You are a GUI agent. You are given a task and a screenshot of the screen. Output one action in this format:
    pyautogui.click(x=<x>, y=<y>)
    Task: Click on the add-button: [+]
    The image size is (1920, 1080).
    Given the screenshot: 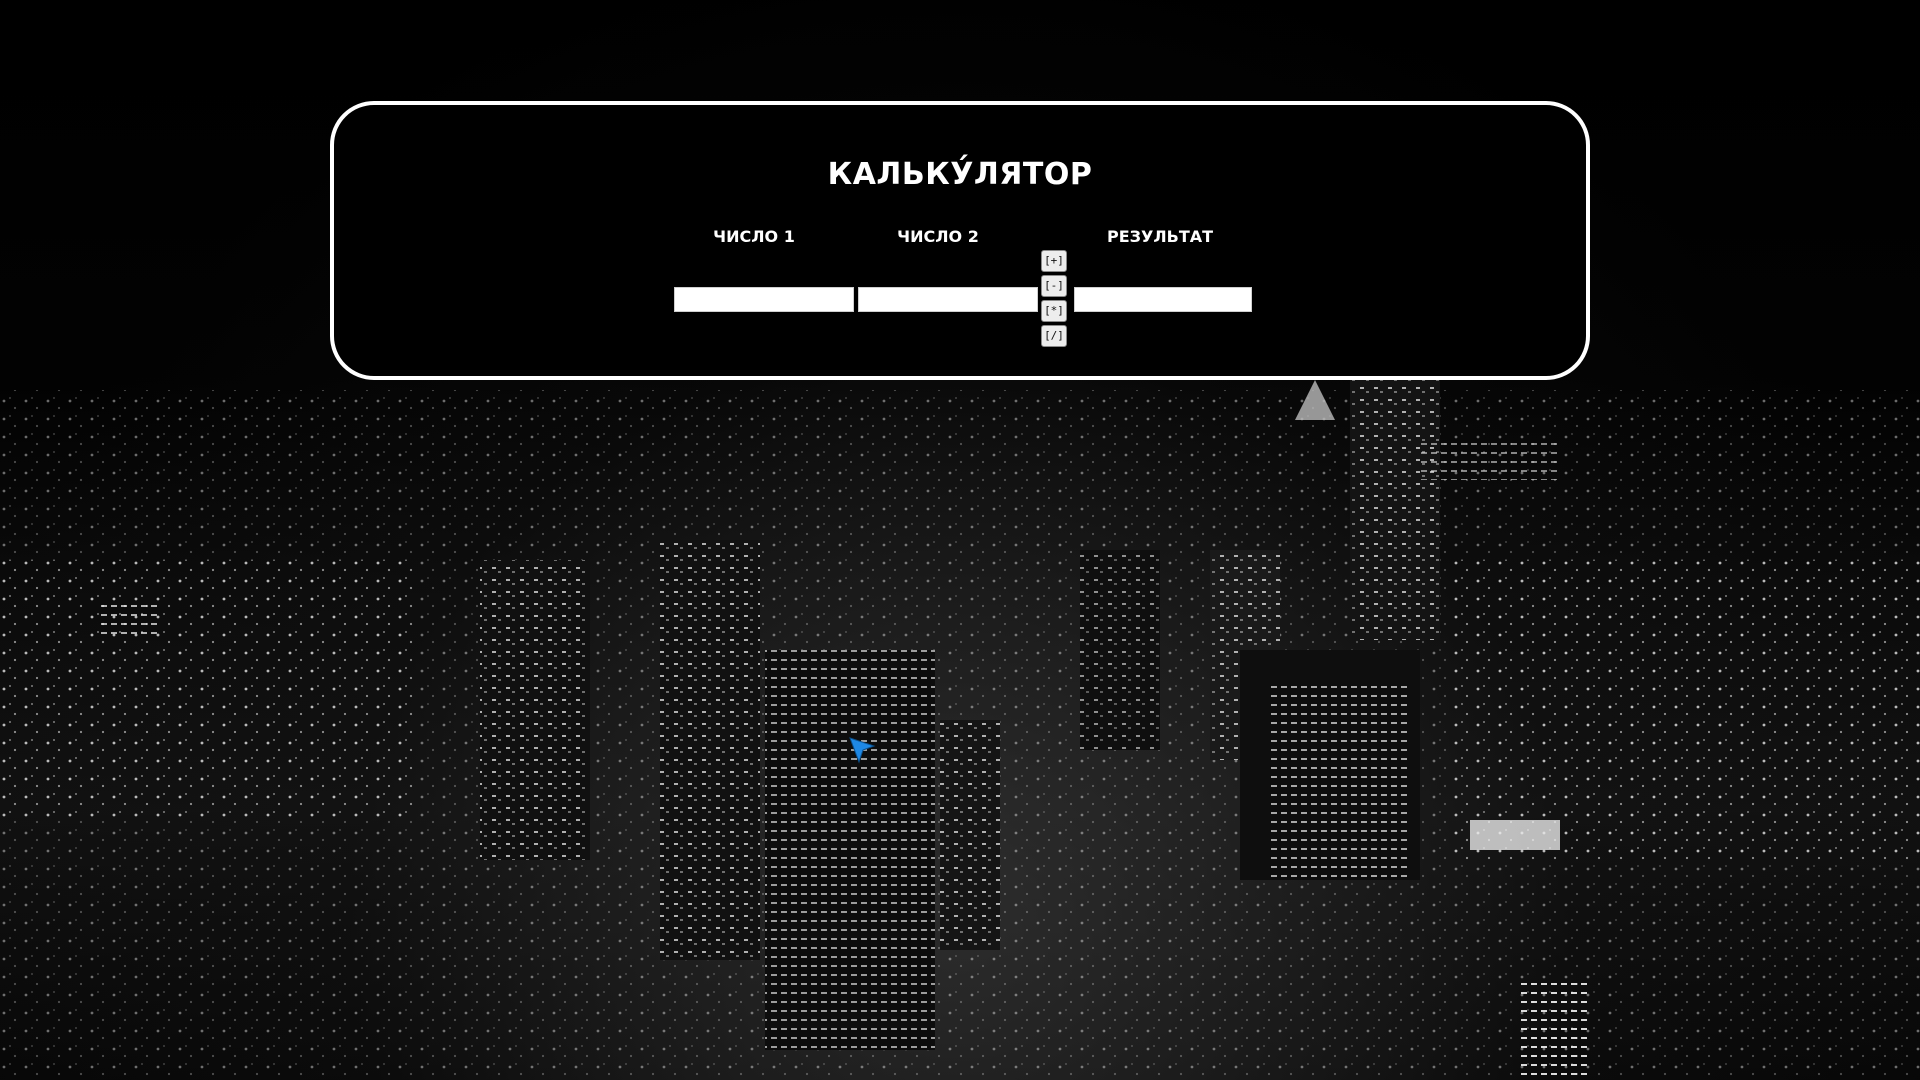 What is the action you would take?
    pyautogui.click(x=1054, y=261)
    